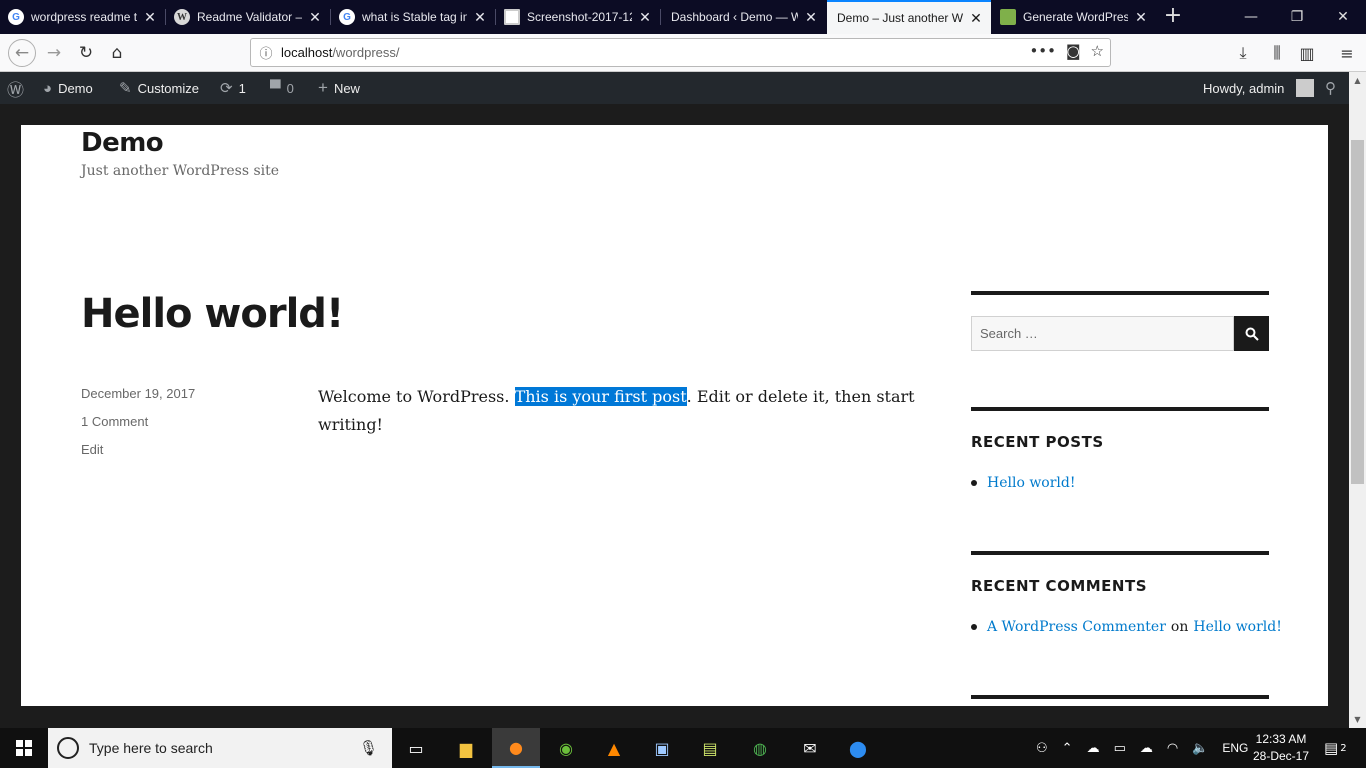  I want to click on mail-icon: ✉, so click(810, 748).